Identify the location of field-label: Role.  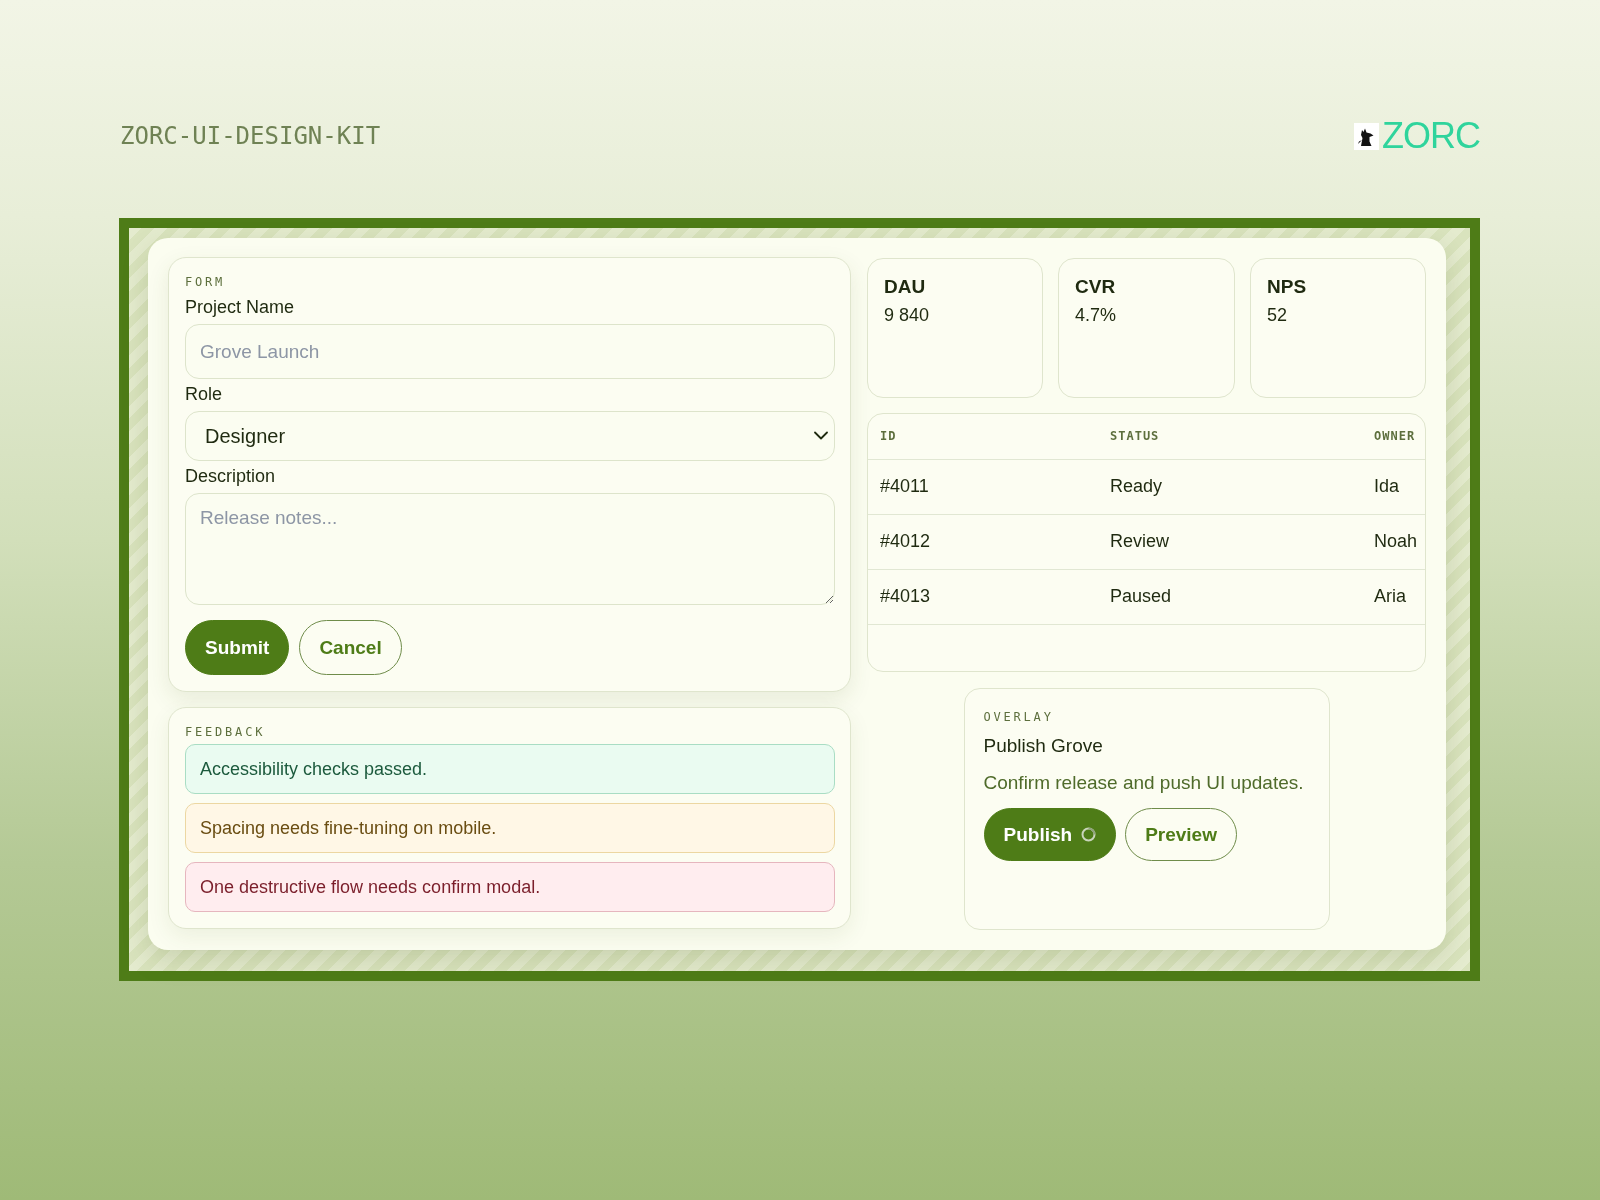
(204, 394).